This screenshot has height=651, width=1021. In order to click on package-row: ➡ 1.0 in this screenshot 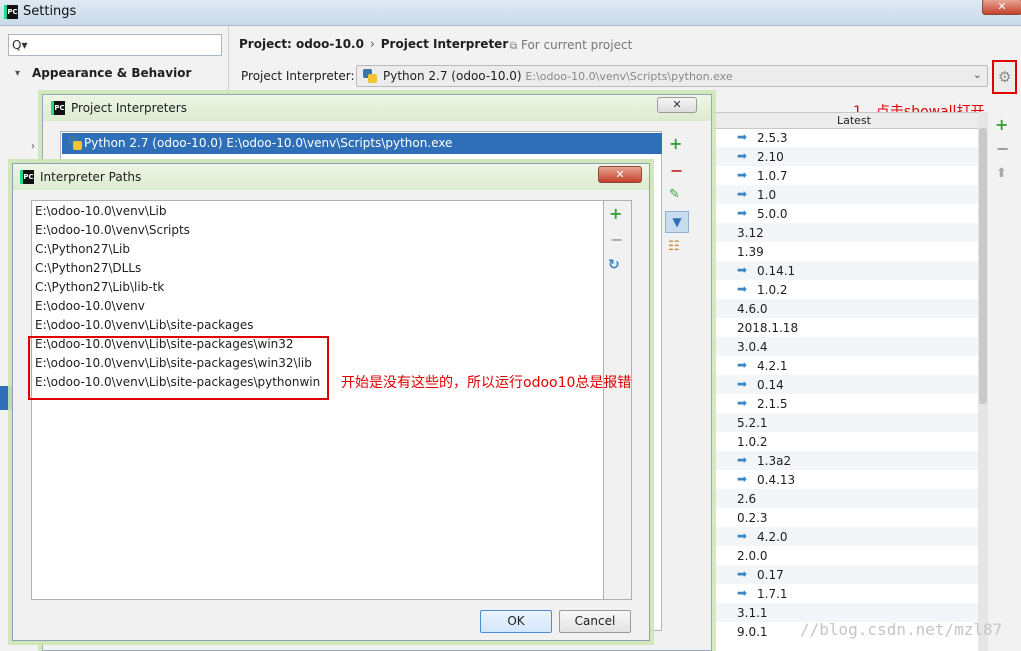, I will do `click(845, 194)`.